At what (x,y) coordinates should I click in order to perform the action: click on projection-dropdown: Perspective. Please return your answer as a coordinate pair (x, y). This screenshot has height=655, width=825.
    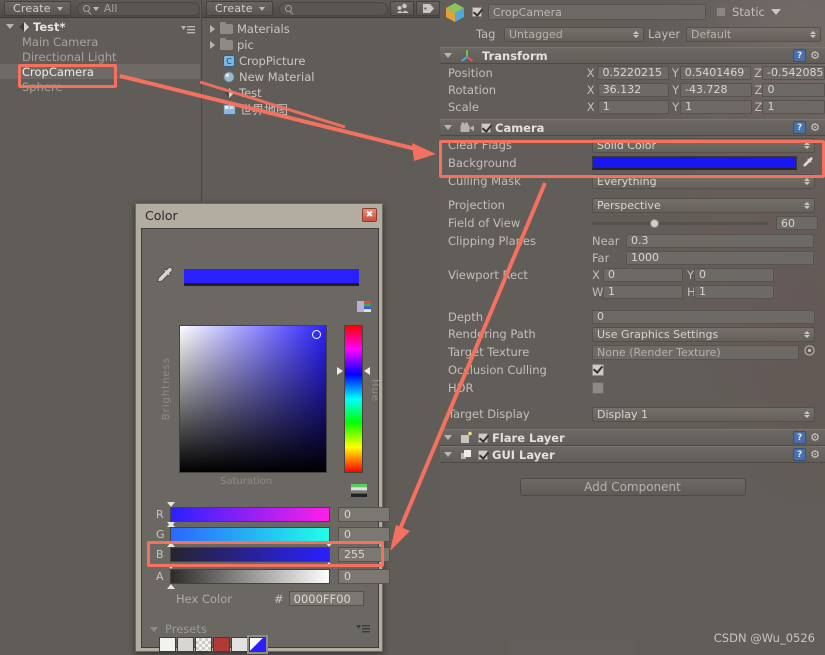
    Looking at the image, I should click on (703, 205).